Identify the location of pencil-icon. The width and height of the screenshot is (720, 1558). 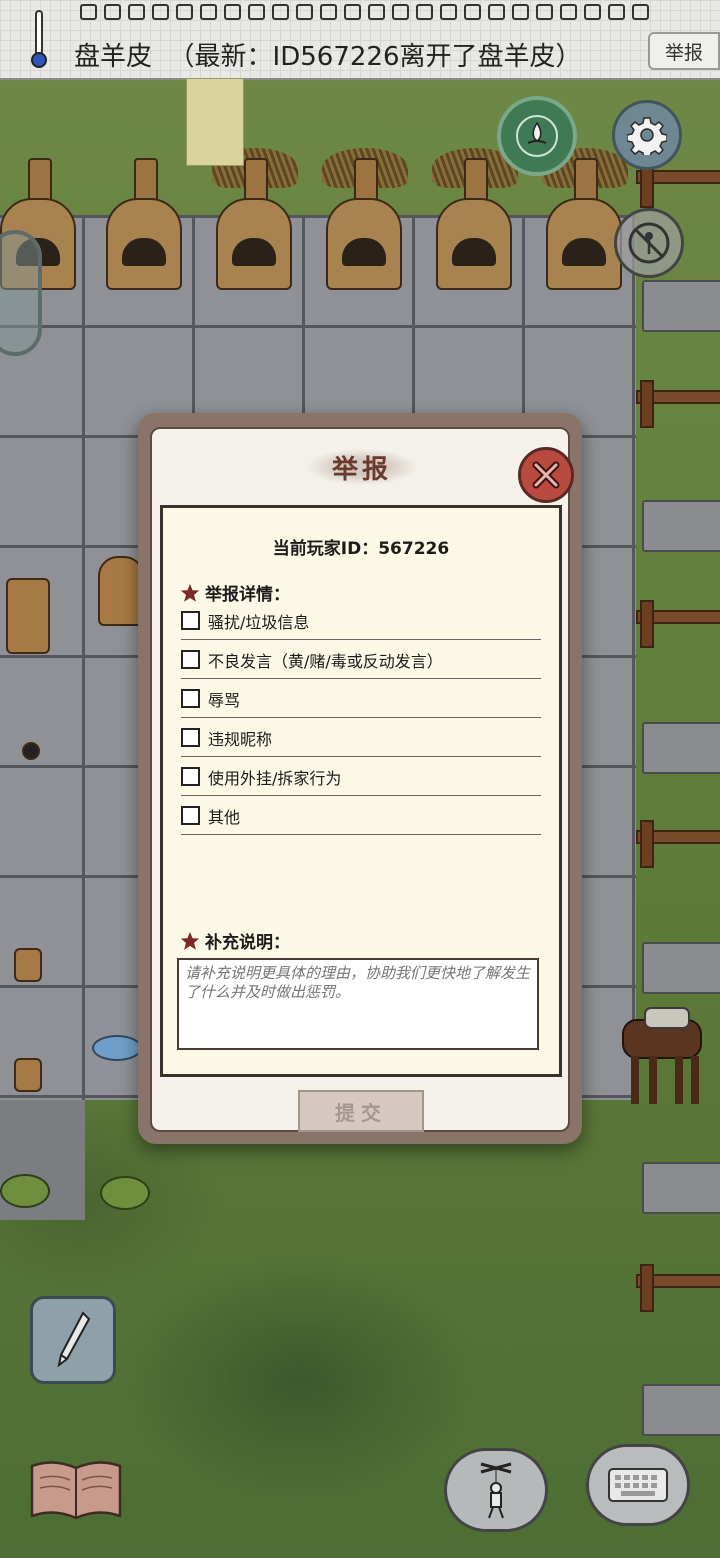
(74, 1339).